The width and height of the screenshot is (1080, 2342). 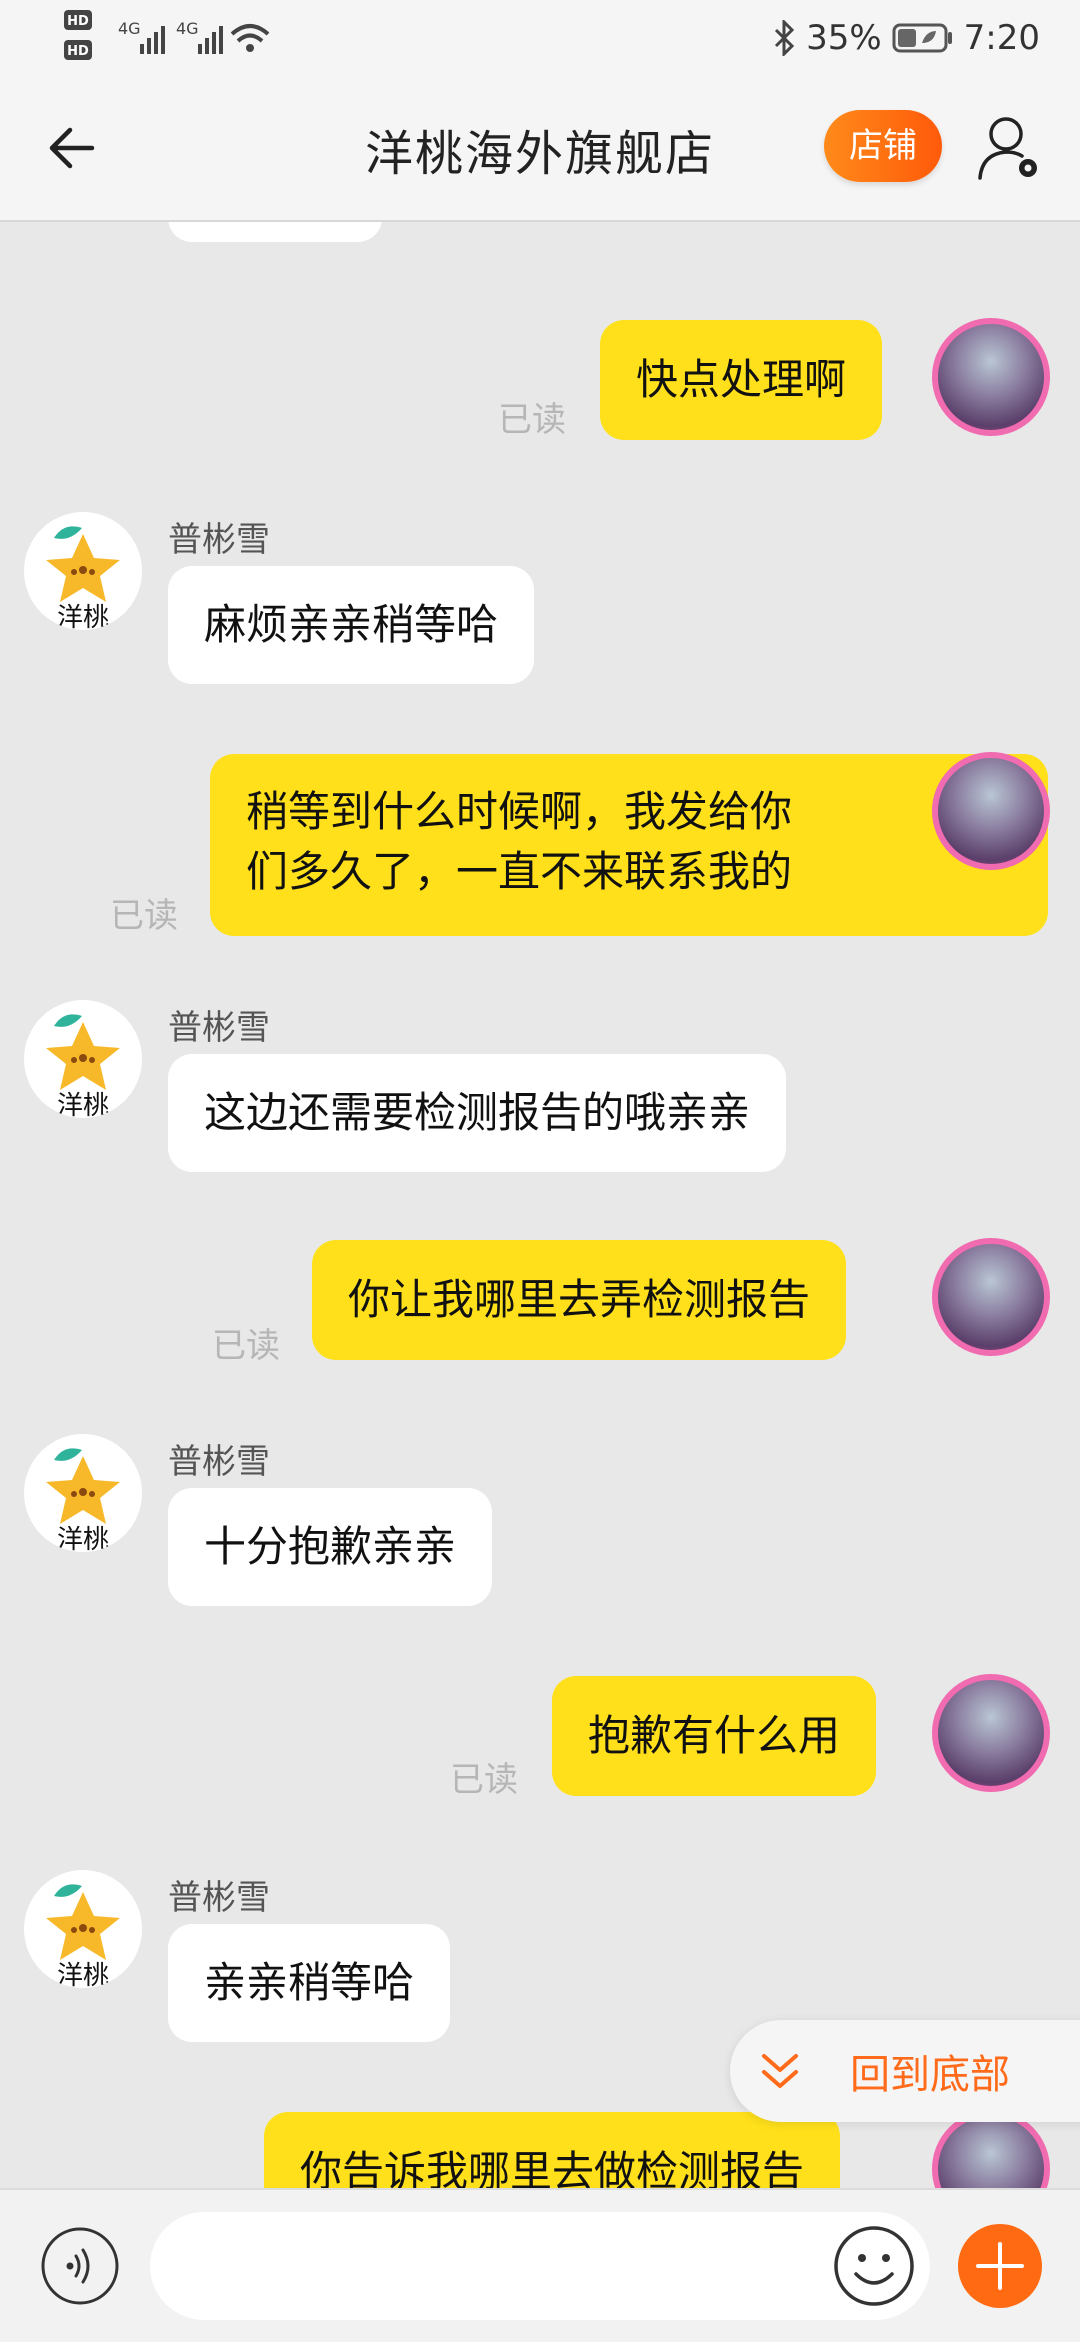 I want to click on bluetooth-icon, so click(x=785, y=38).